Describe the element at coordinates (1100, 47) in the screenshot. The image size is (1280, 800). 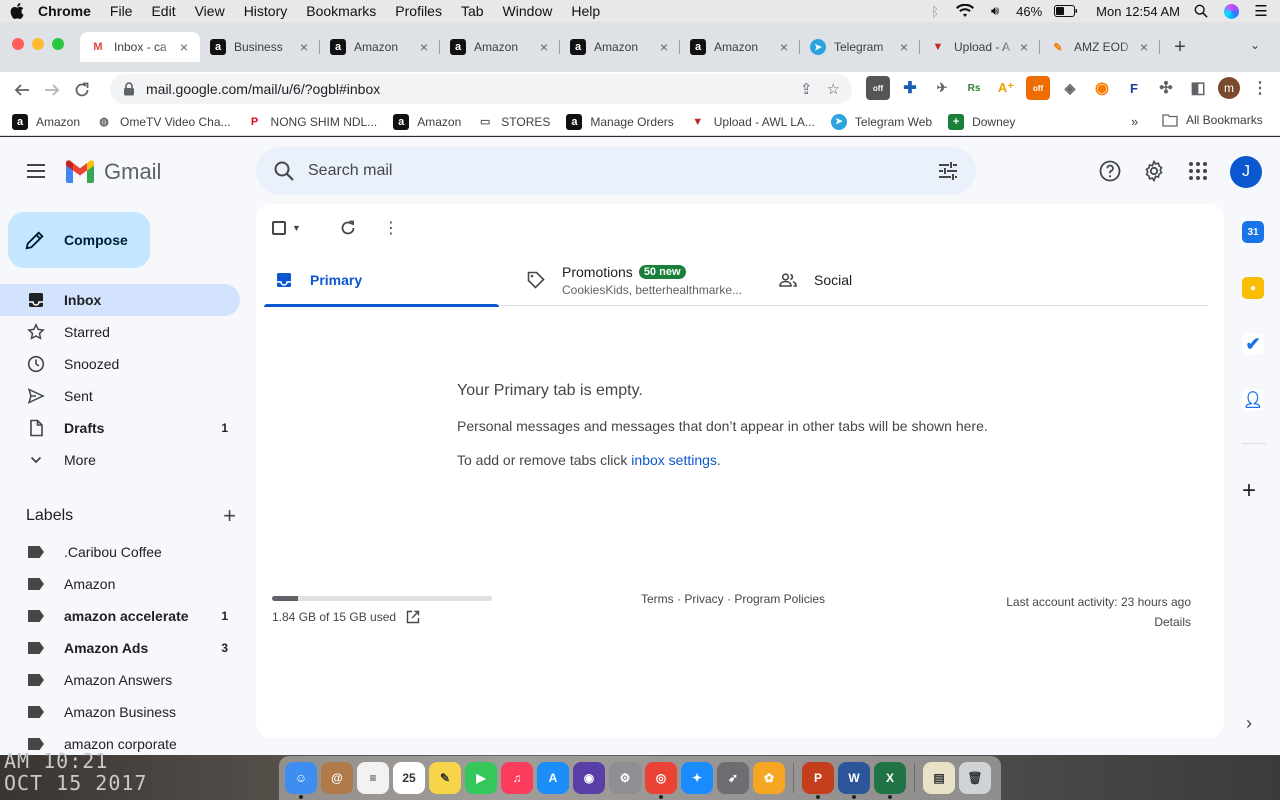
I see `browser-tab: ✎ AMZ EOD ×` at that location.